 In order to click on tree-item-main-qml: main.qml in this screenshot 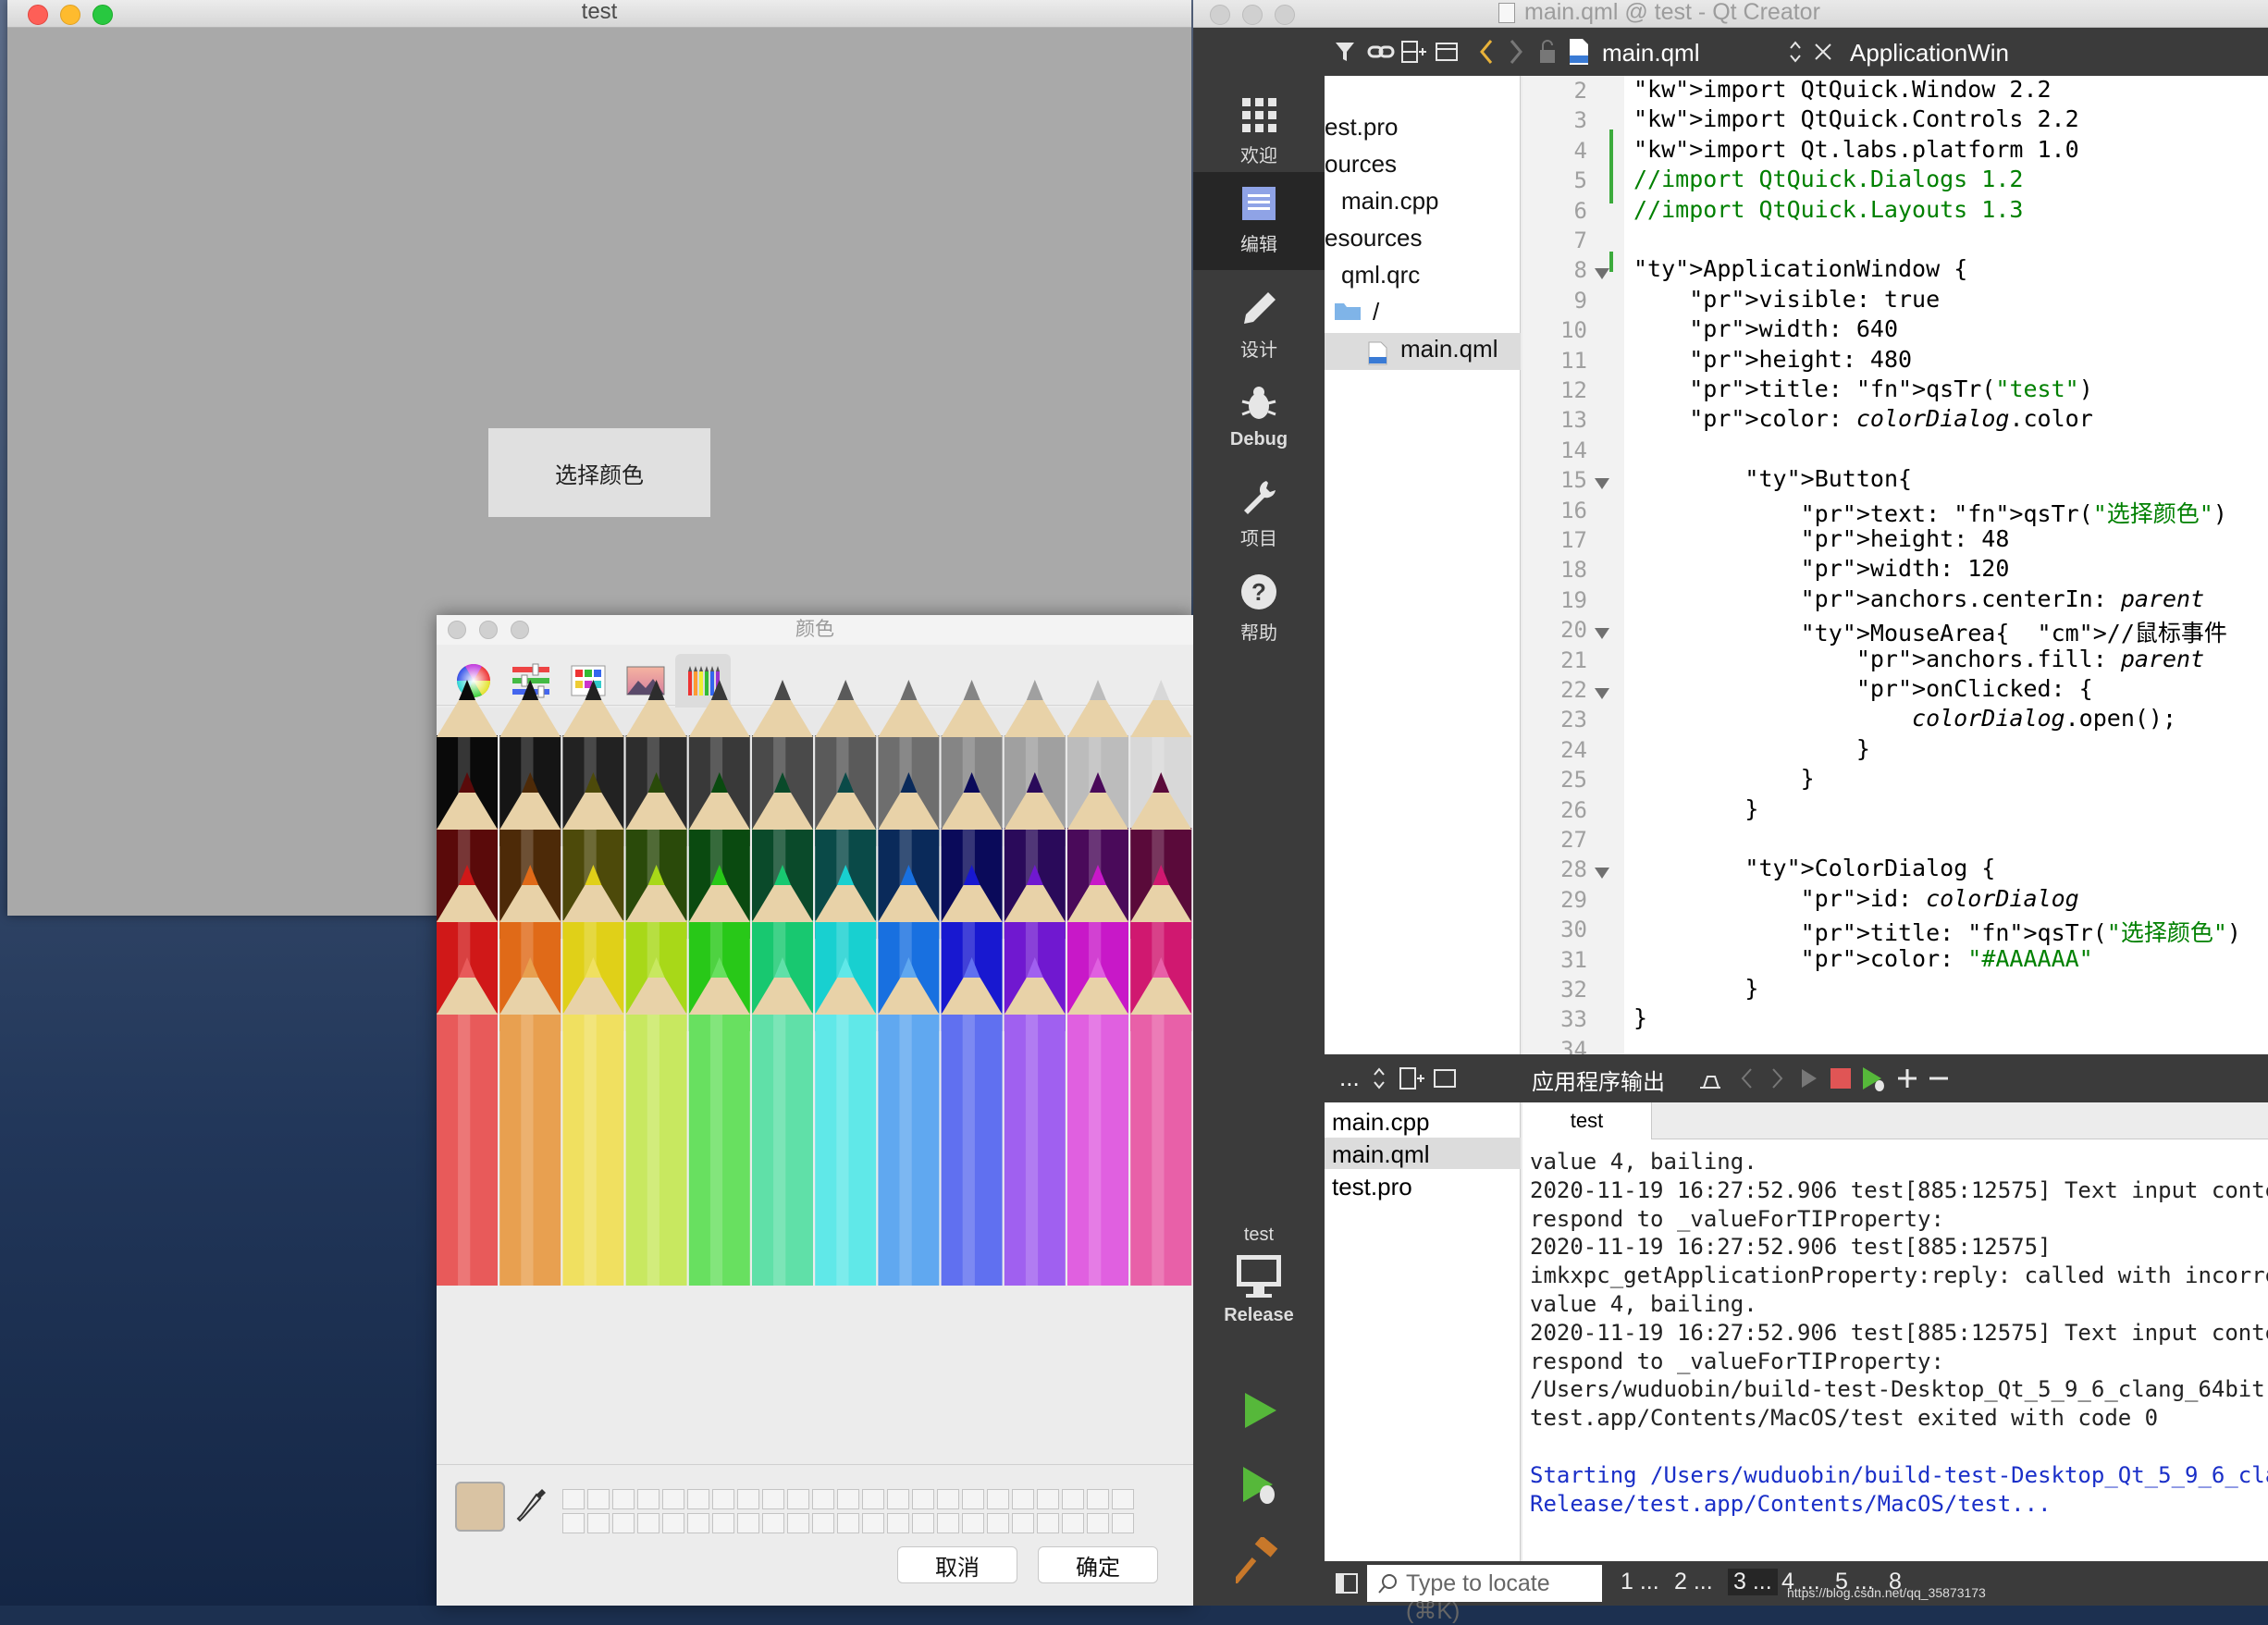, I will do `click(1423, 351)`.